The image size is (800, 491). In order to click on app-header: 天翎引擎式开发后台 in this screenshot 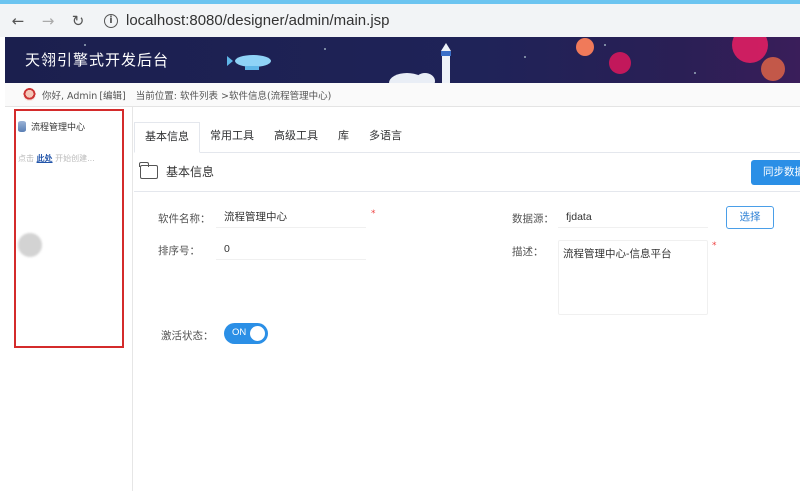, I will do `click(402, 60)`.